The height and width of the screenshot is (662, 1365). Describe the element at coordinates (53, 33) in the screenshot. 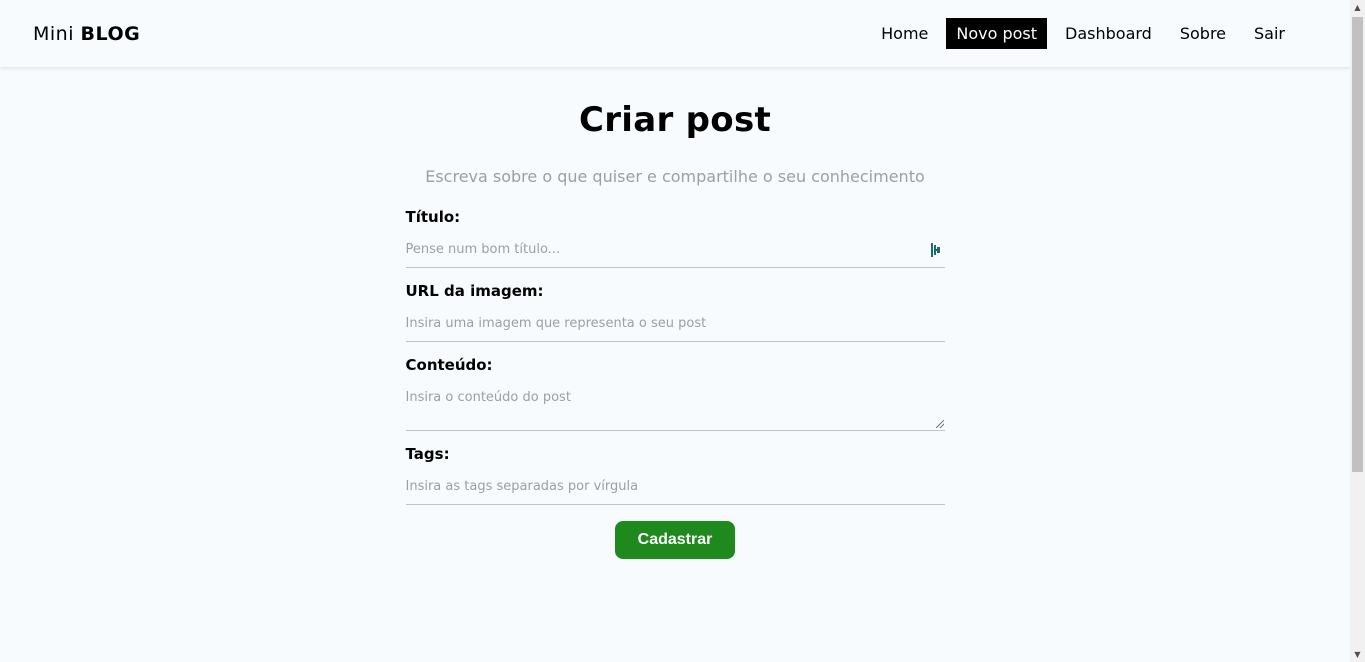

I see `brand-light: Mini` at that location.